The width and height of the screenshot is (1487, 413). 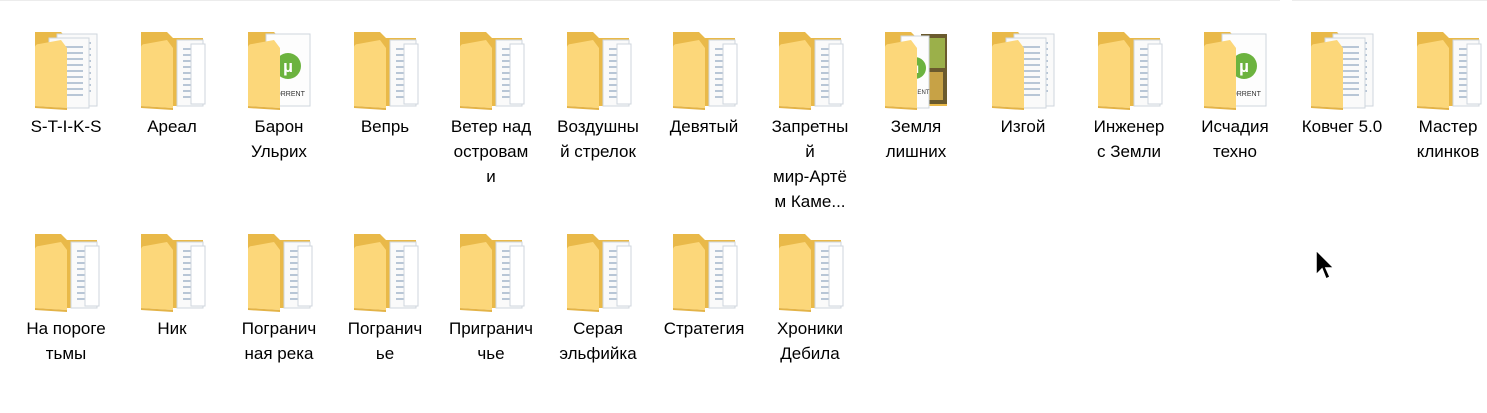 I want to click on folder-label: Воздушны й стрелок, so click(x=598, y=139).